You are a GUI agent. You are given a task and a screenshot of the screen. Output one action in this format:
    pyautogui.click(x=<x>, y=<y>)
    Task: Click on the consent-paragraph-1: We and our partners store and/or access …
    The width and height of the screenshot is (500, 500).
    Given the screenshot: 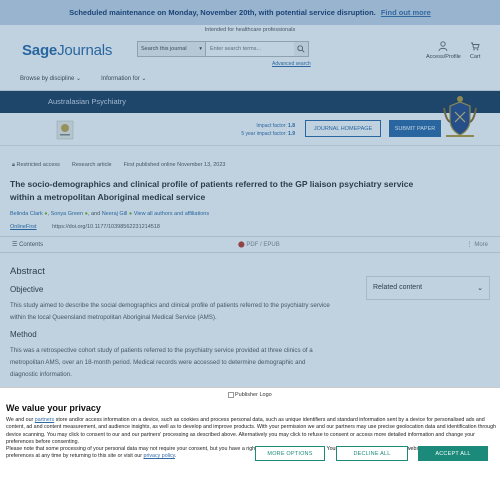 What is the action you would take?
    pyautogui.click(x=251, y=431)
    